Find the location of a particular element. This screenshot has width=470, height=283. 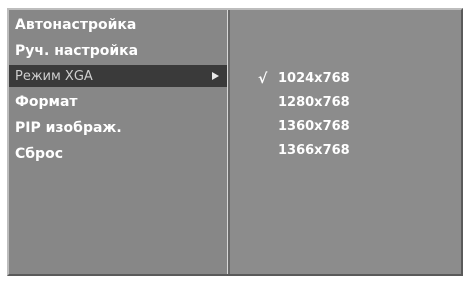

option-label: 1280x768 is located at coordinates (314, 102).